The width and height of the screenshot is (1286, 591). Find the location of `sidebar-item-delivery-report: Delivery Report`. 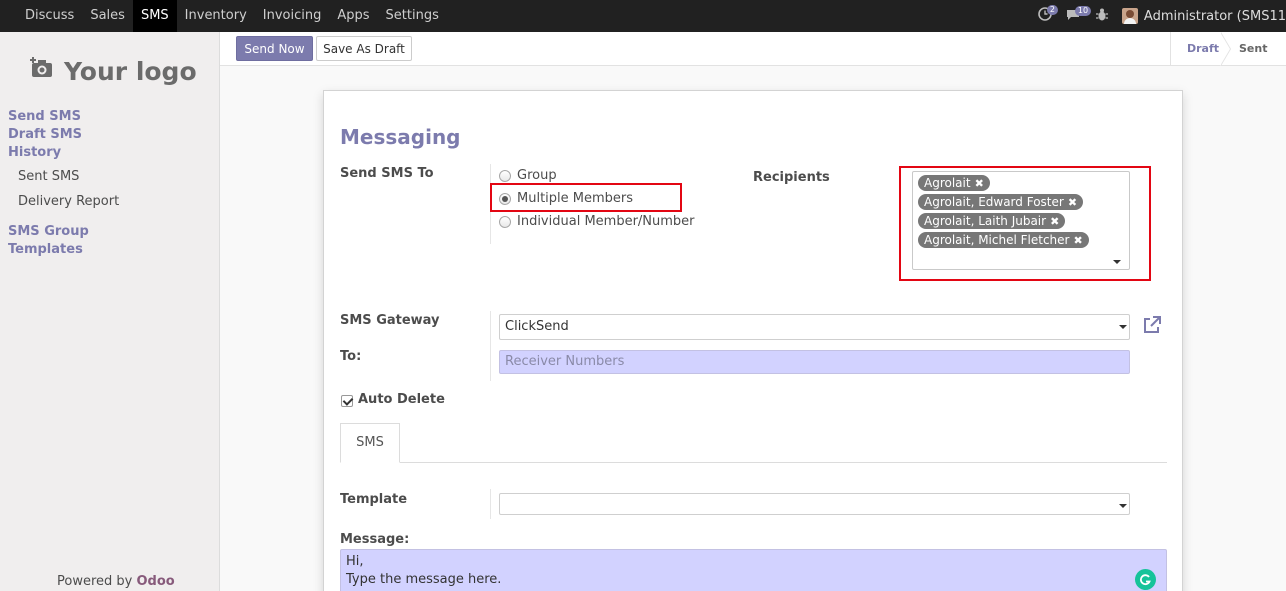

sidebar-item-delivery-report: Delivery Report is located at coordinates (68, 201).